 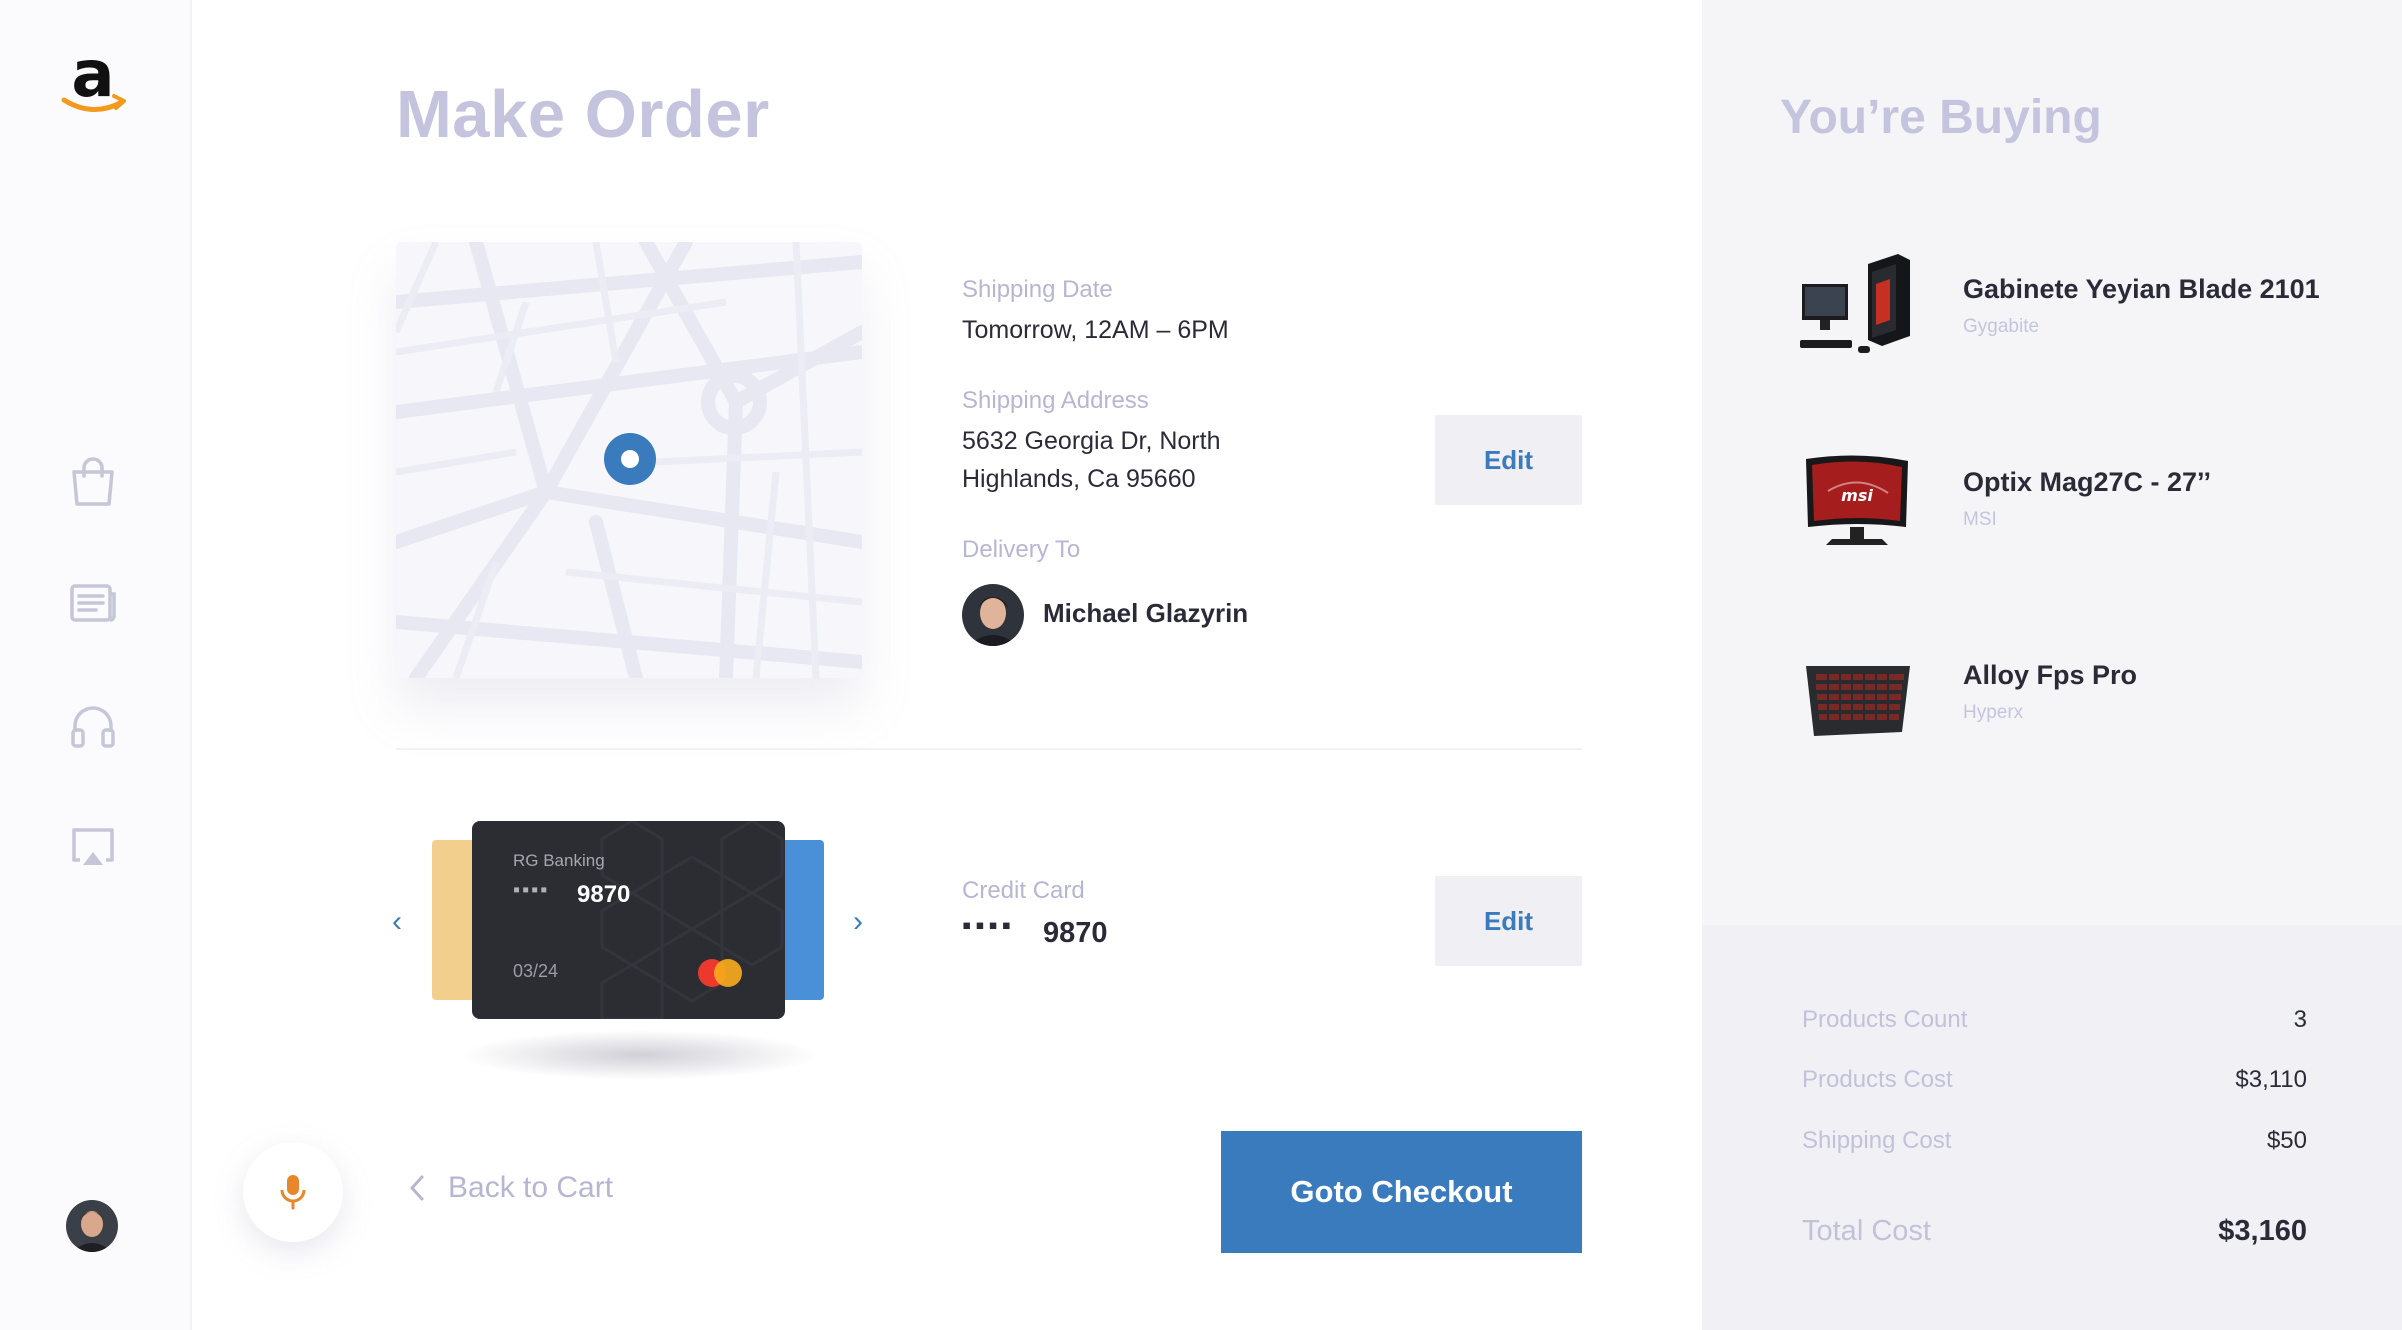 I want to click on shipping-address-label: Shipping Address, so click(x=1055, y=400).